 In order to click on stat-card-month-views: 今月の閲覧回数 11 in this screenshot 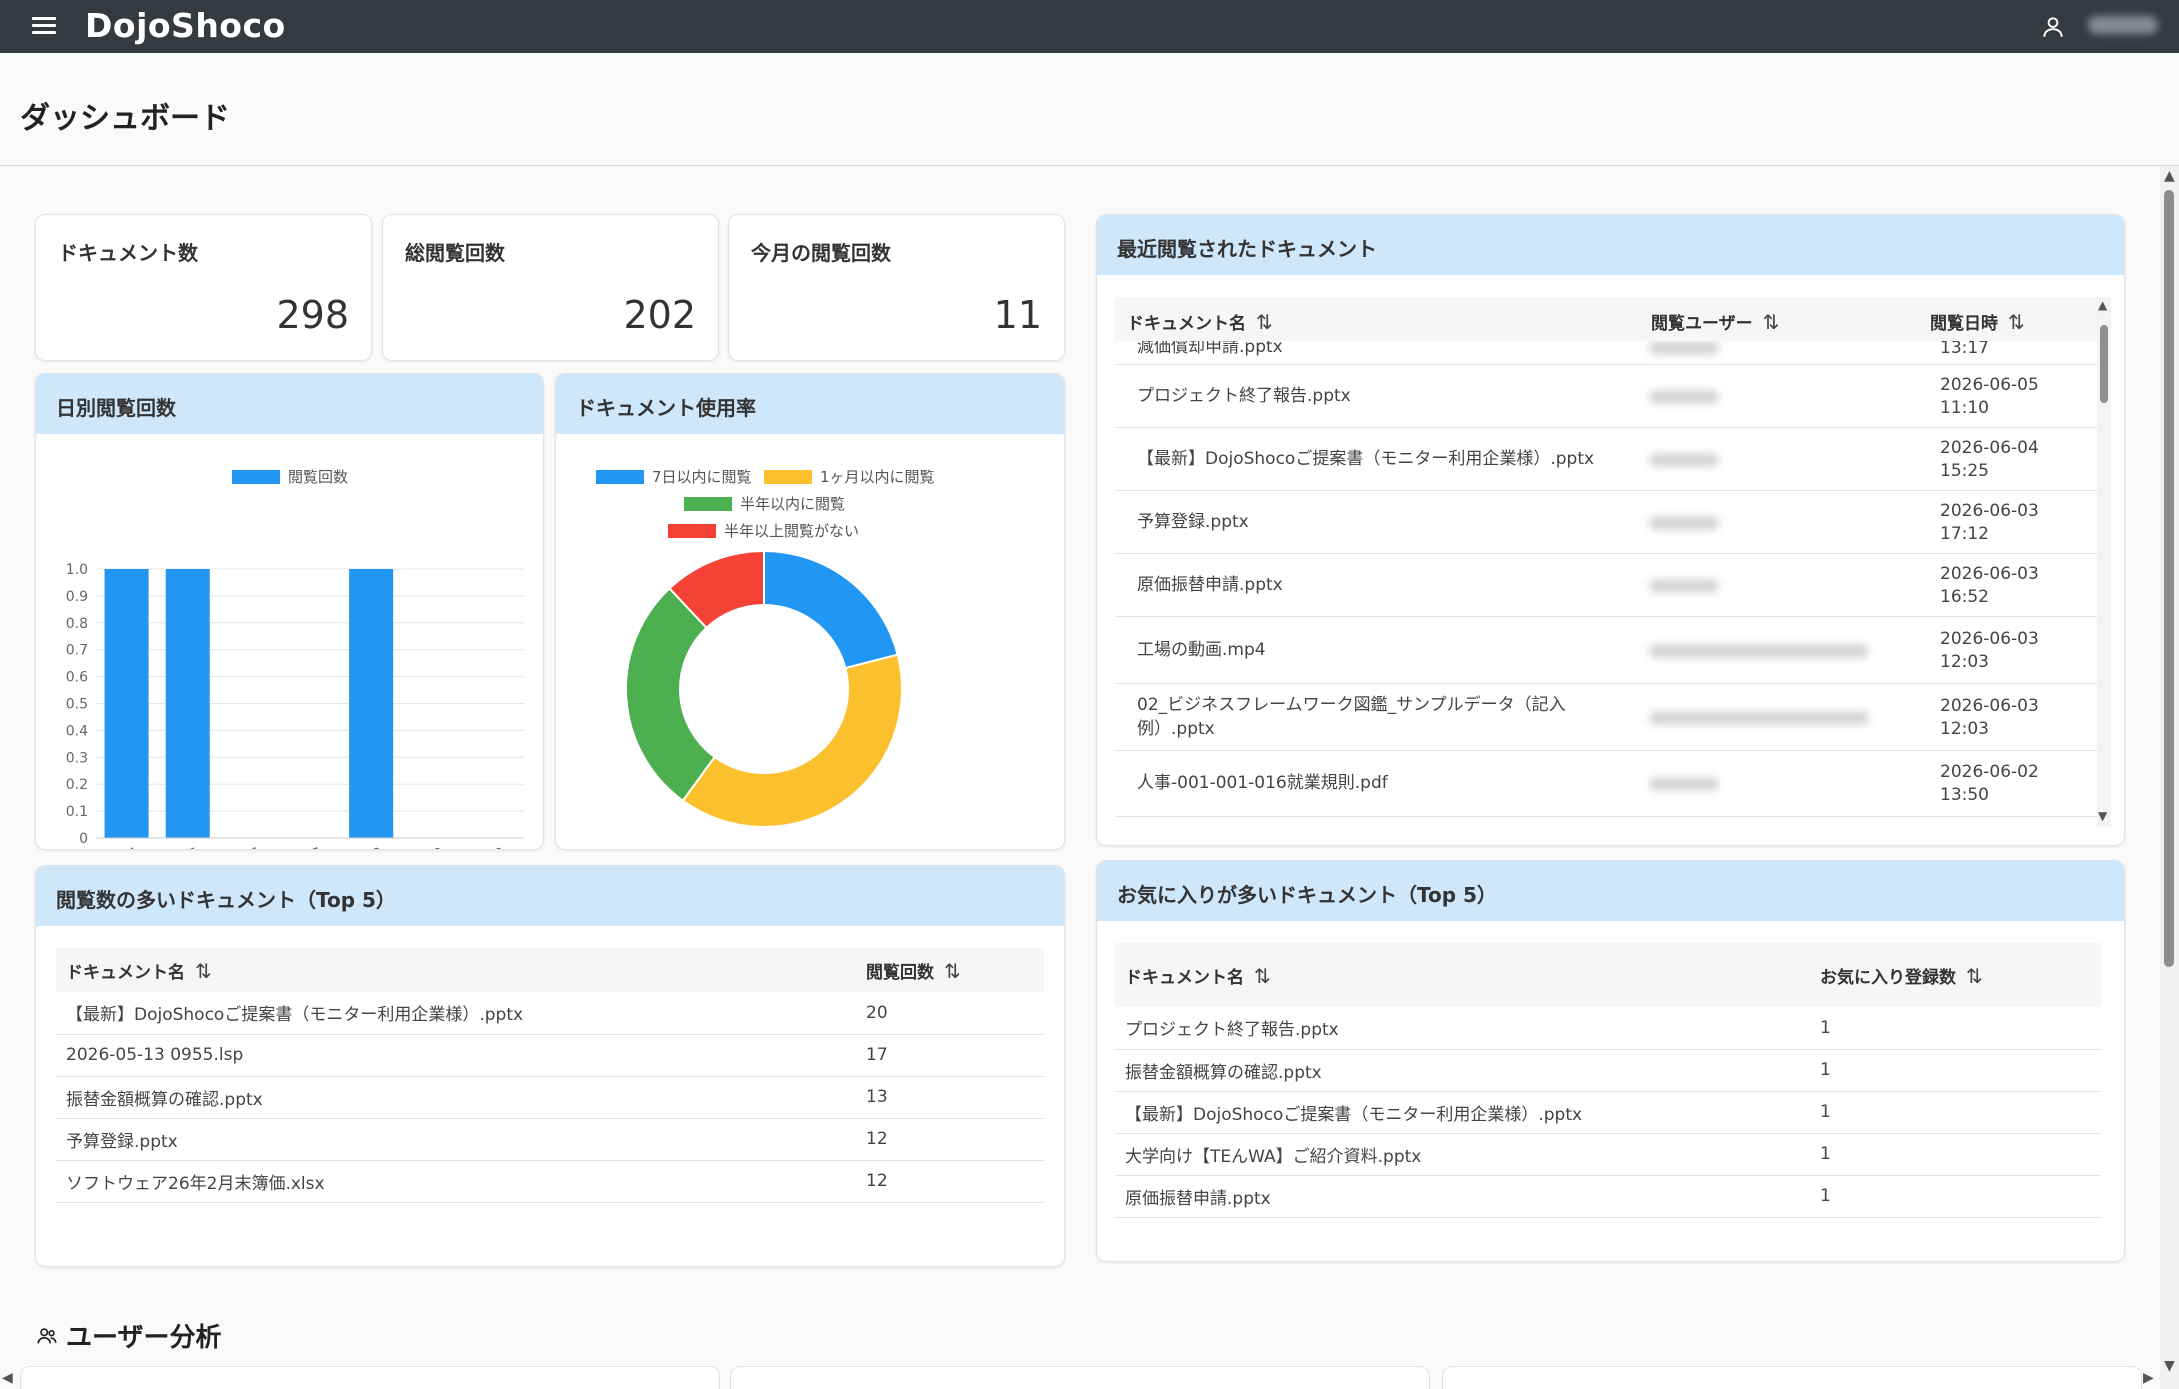, I will do `click(896, 287)`.